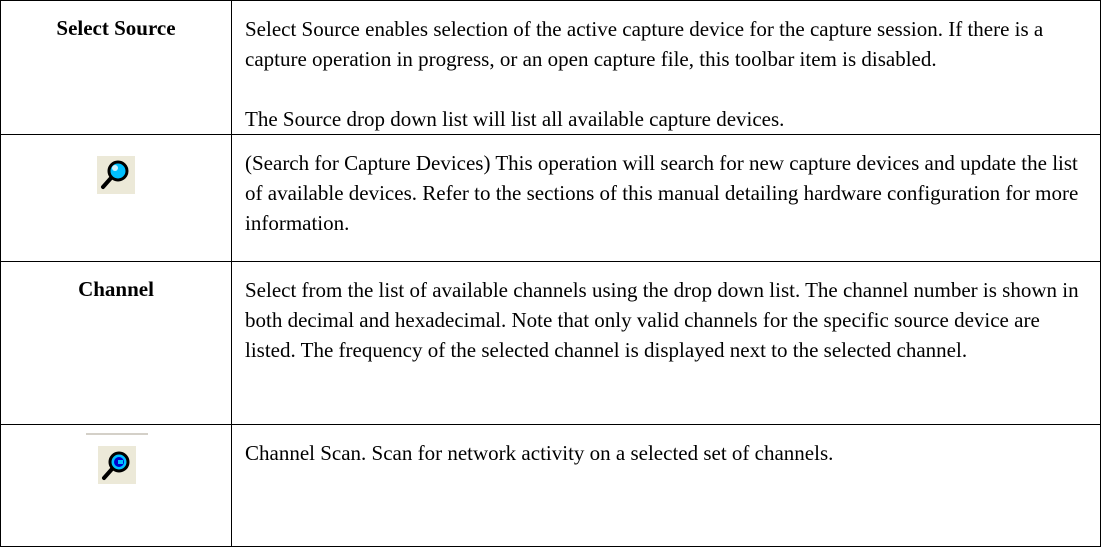 This screenshot has width=1101, height=547. What do you see at coordinates (116, 28) in the screenshot?
I see `select-source-label: Select Source` at bounding box center [116, 28].